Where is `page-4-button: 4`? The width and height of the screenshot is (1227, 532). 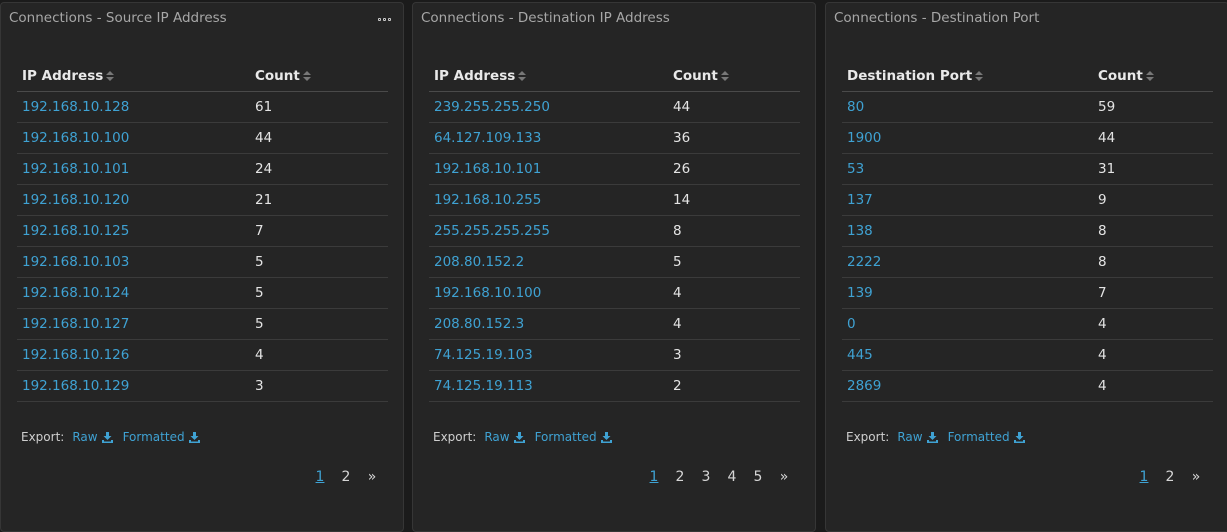 page-4-button: 4 is located at coordinates (732, 477).